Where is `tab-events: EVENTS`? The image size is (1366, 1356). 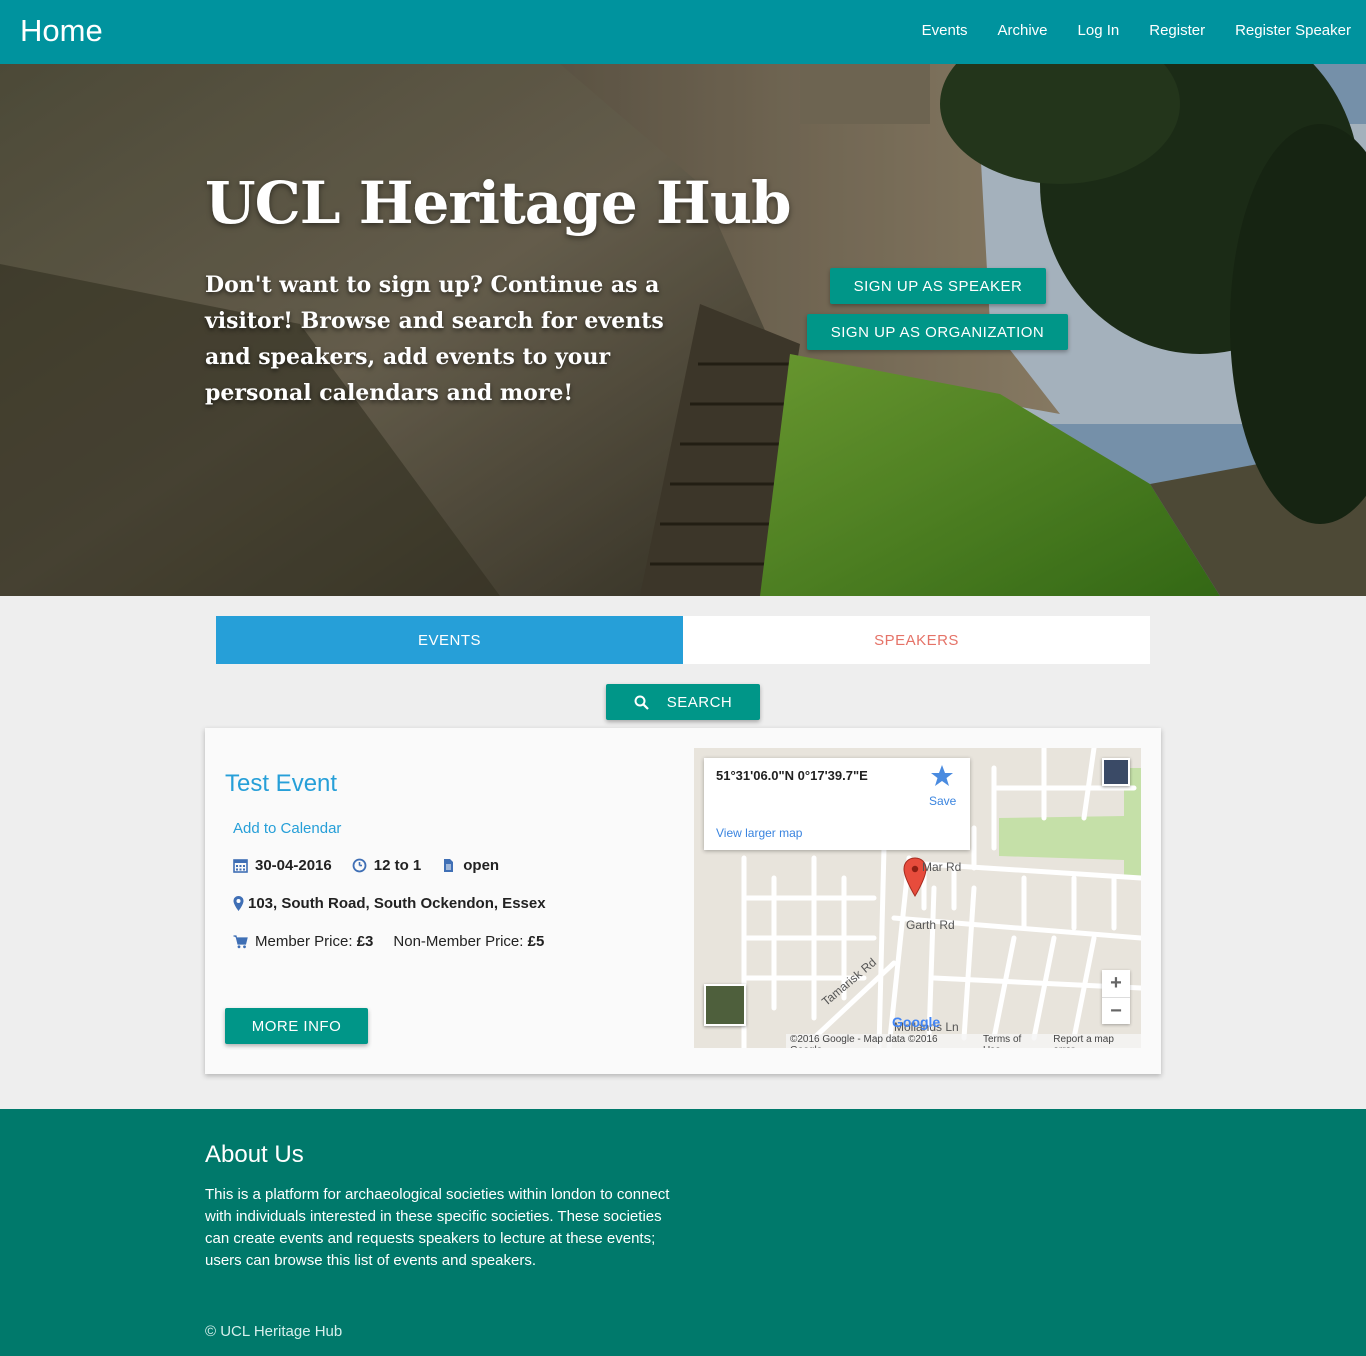 tab-events: EVENTS is located at coordinates (449, 640).